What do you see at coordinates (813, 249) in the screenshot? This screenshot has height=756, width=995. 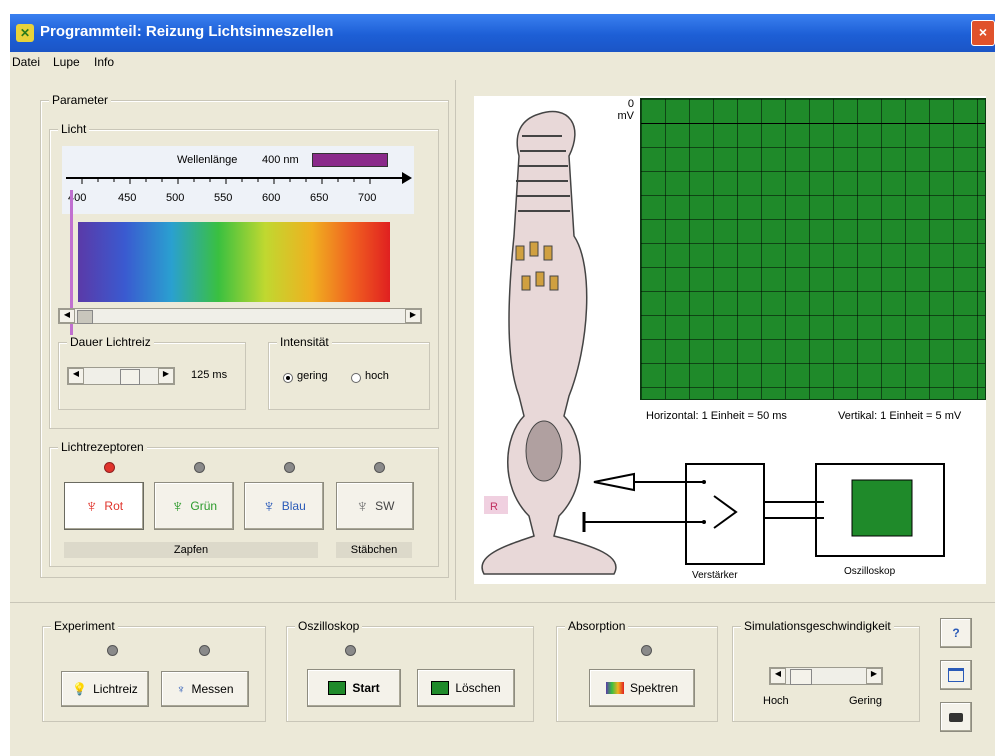 I see `oscilloscope-screen` at bounding box center [813, 249].